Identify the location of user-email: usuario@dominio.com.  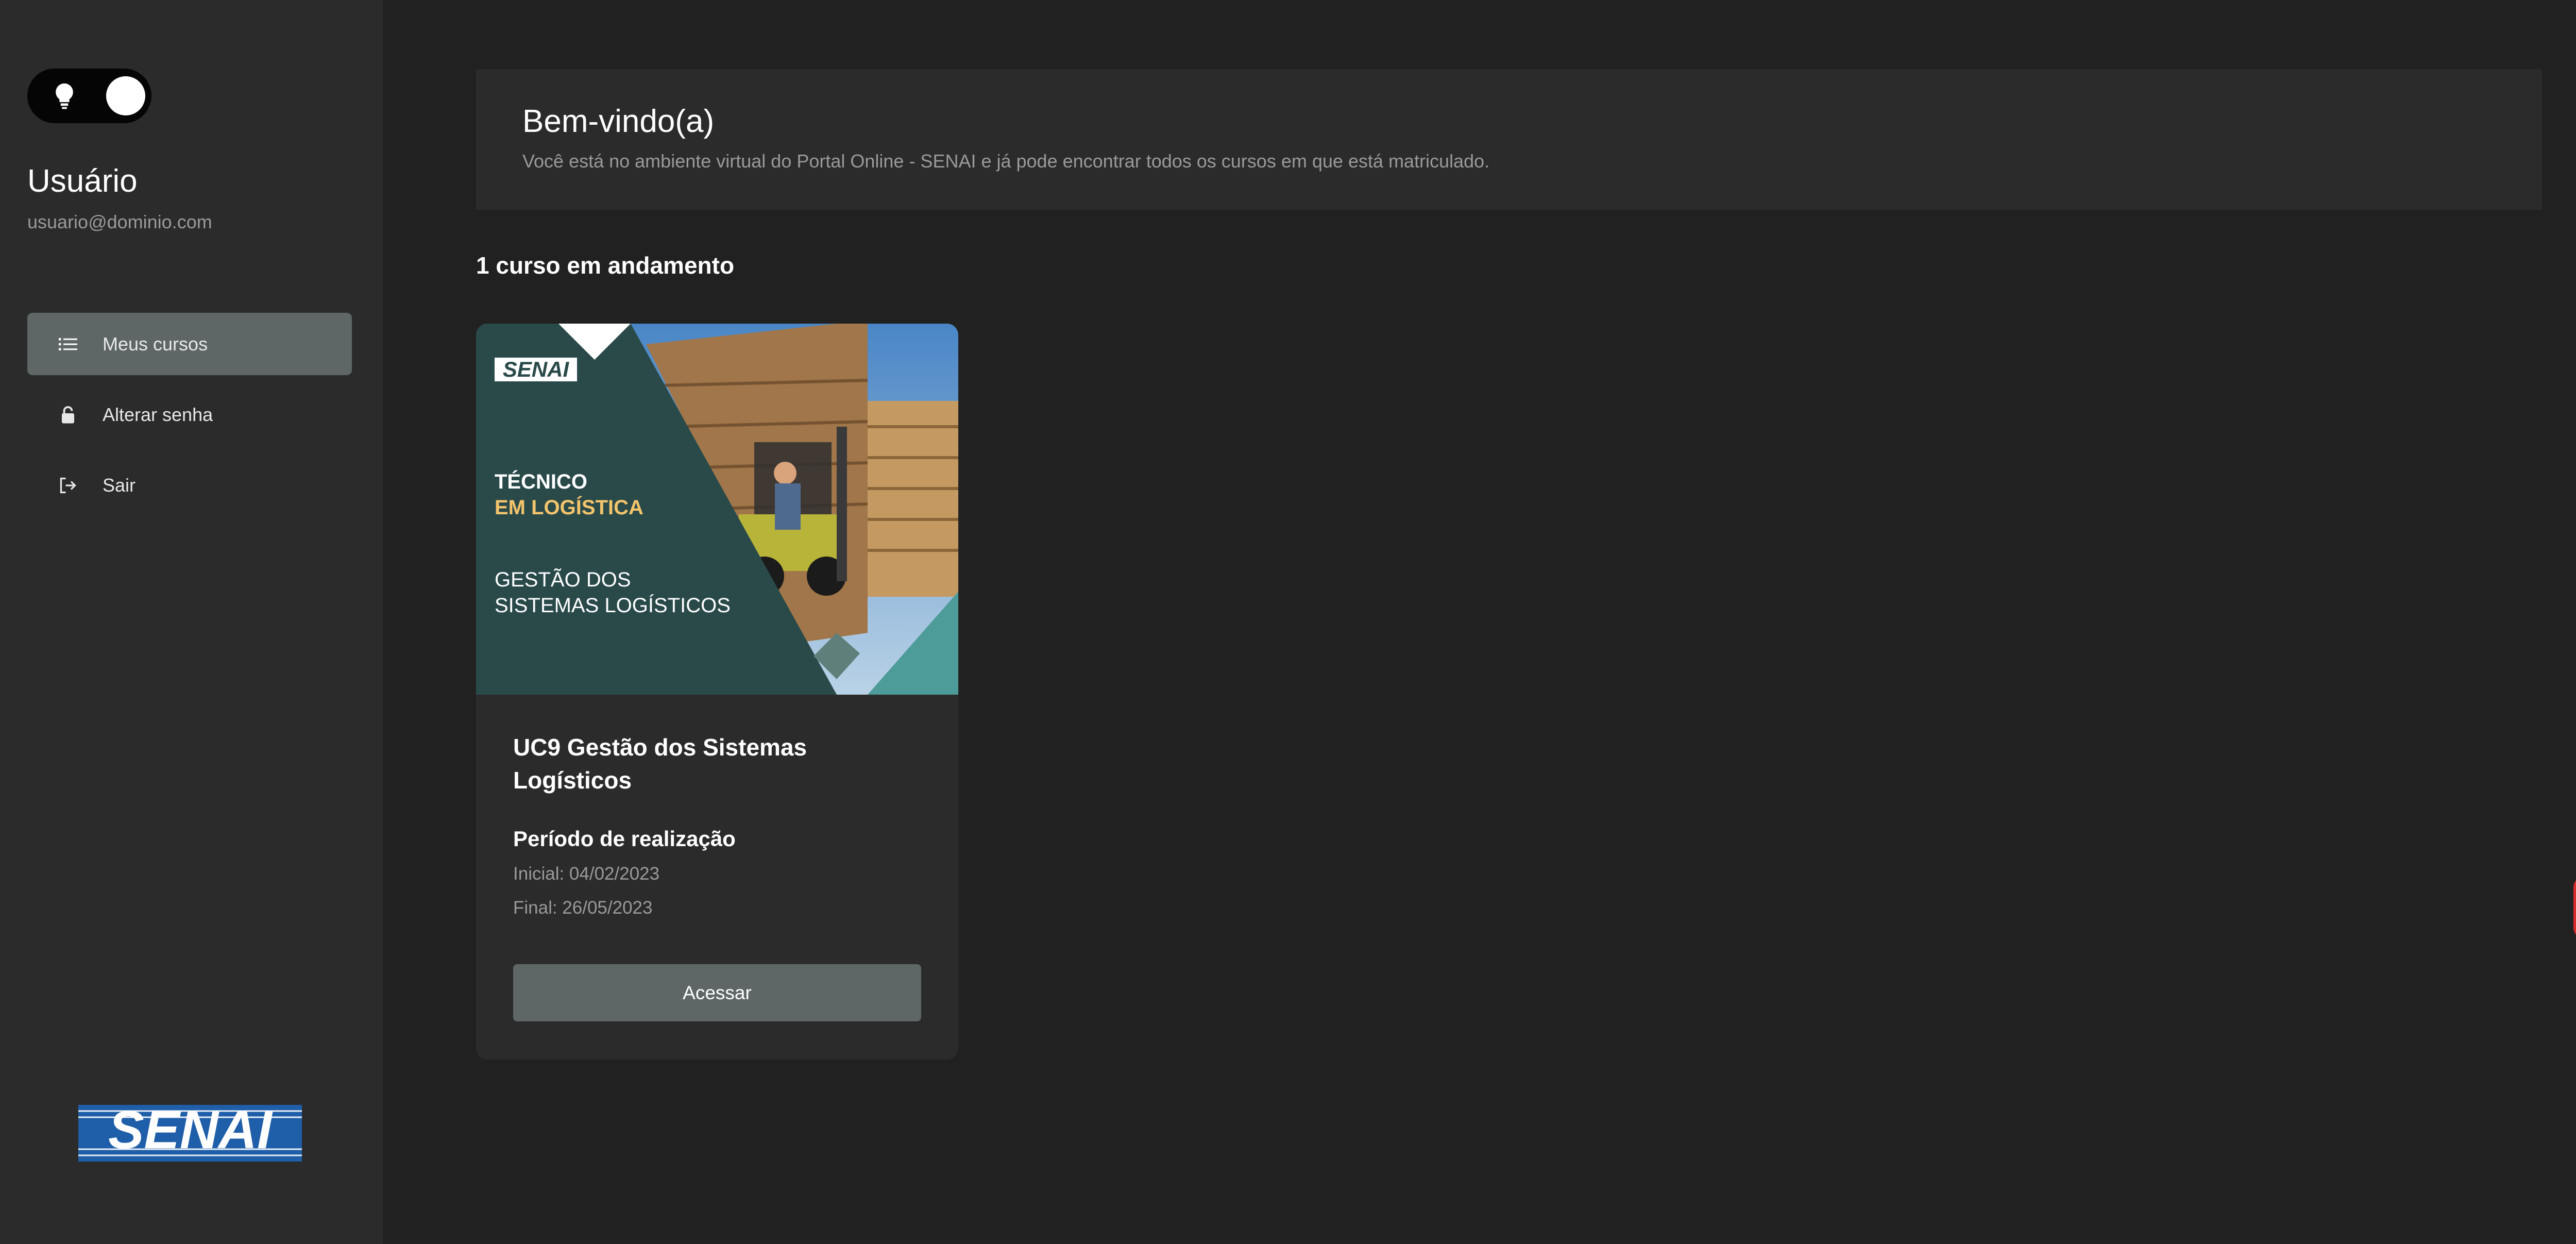
(119, 221).